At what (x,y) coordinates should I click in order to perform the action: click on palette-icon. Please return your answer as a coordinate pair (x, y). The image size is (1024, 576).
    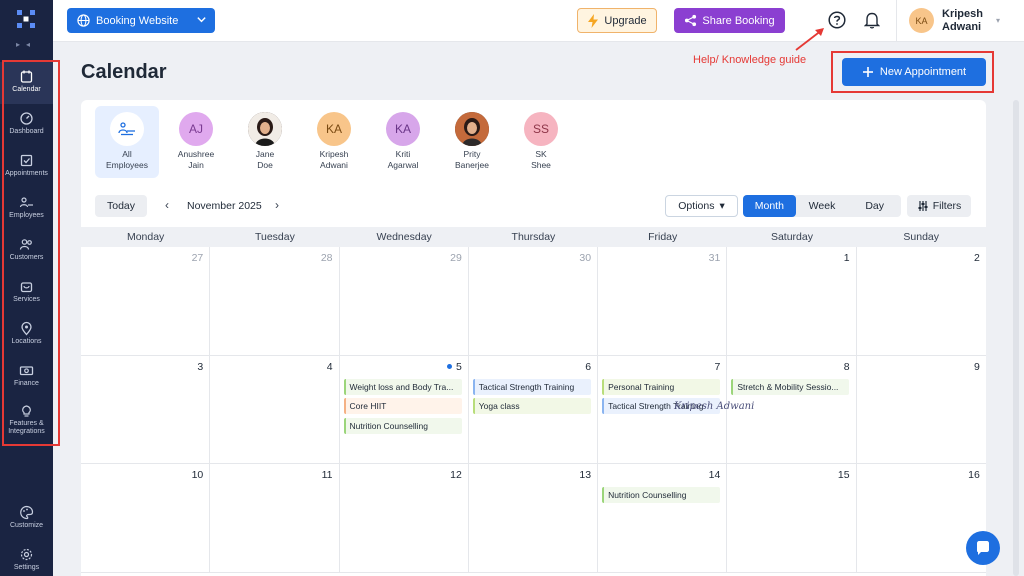
    Looking at the image, I should click on (27, 512).